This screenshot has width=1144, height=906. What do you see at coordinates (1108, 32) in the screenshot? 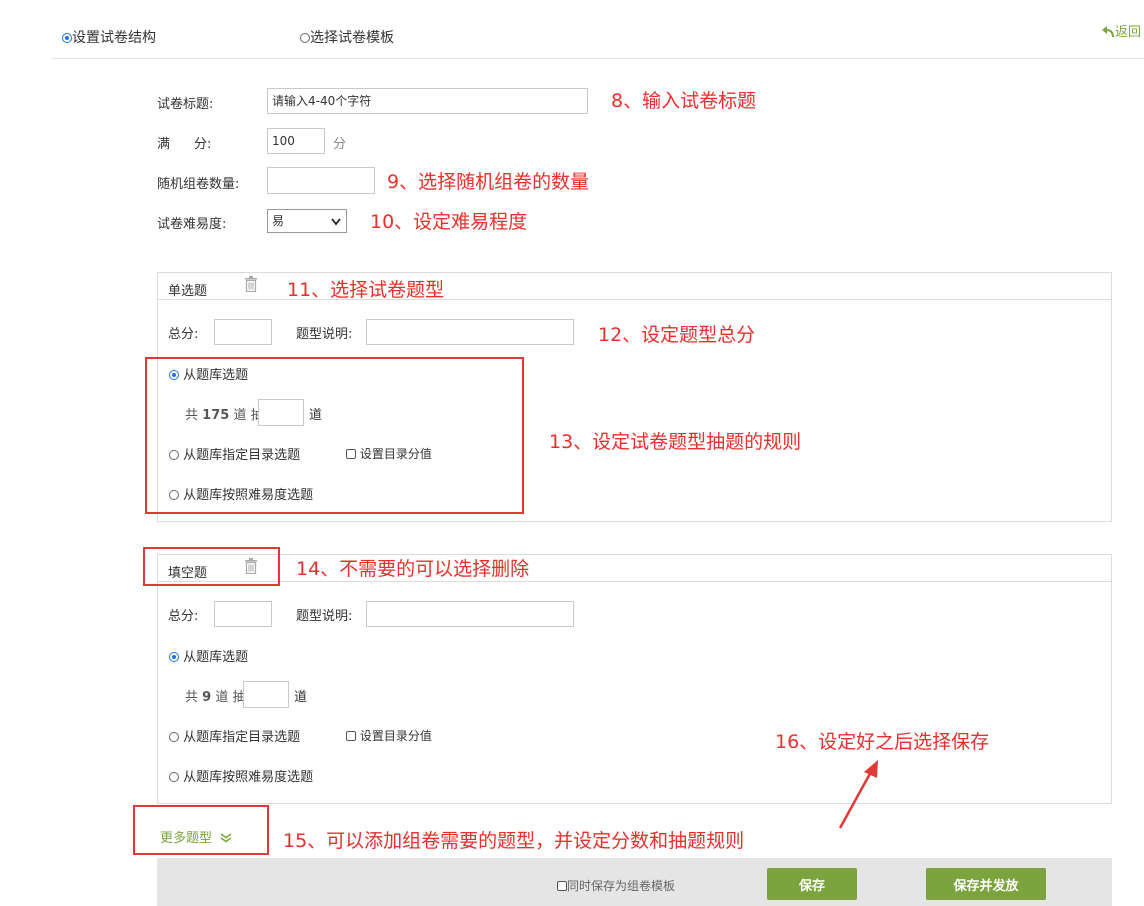
I see `back-arrow-icon` at bounding box center [1108, 32].